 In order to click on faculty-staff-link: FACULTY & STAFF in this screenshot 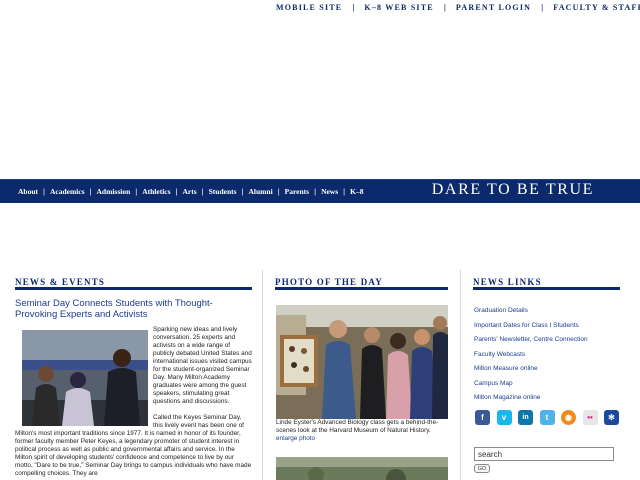, I will do `click(596, 7)`.